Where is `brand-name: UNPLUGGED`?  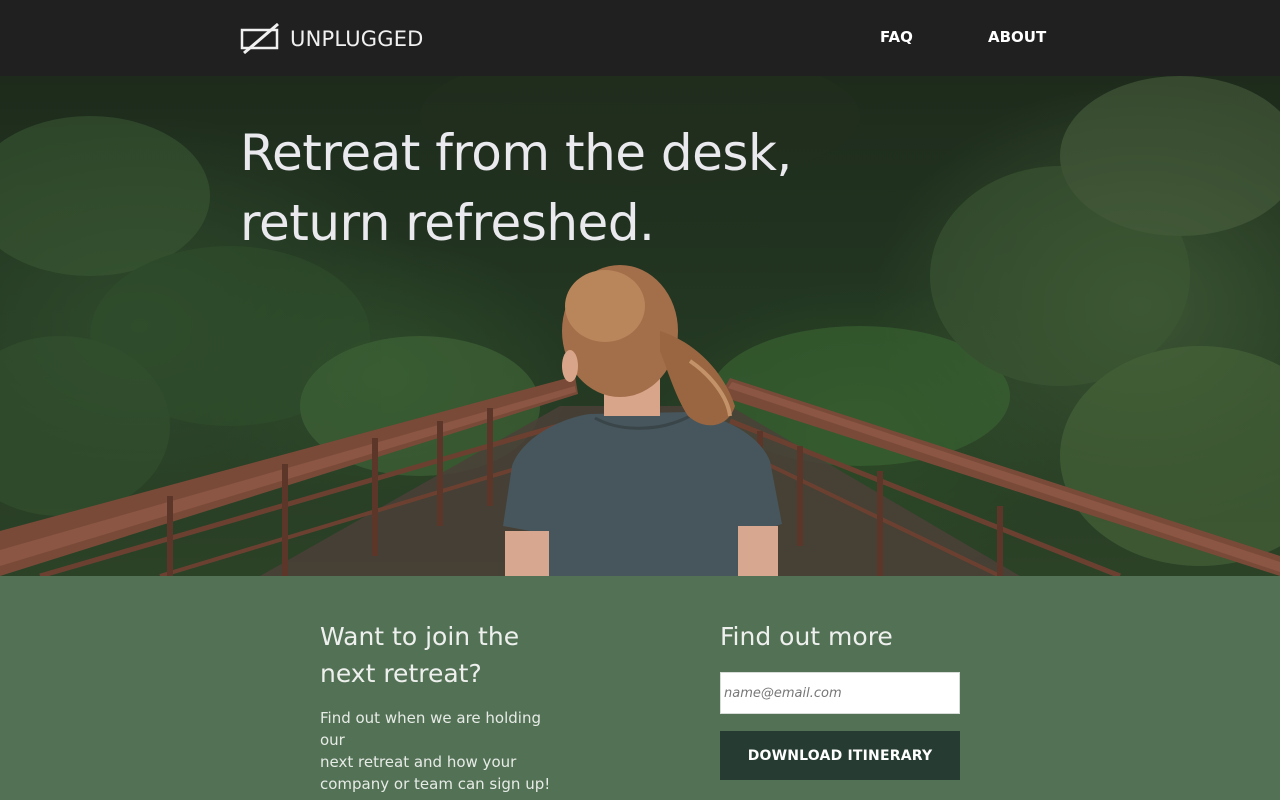 brand-name: UNPLUGGED is located at coordinates (357, 39).